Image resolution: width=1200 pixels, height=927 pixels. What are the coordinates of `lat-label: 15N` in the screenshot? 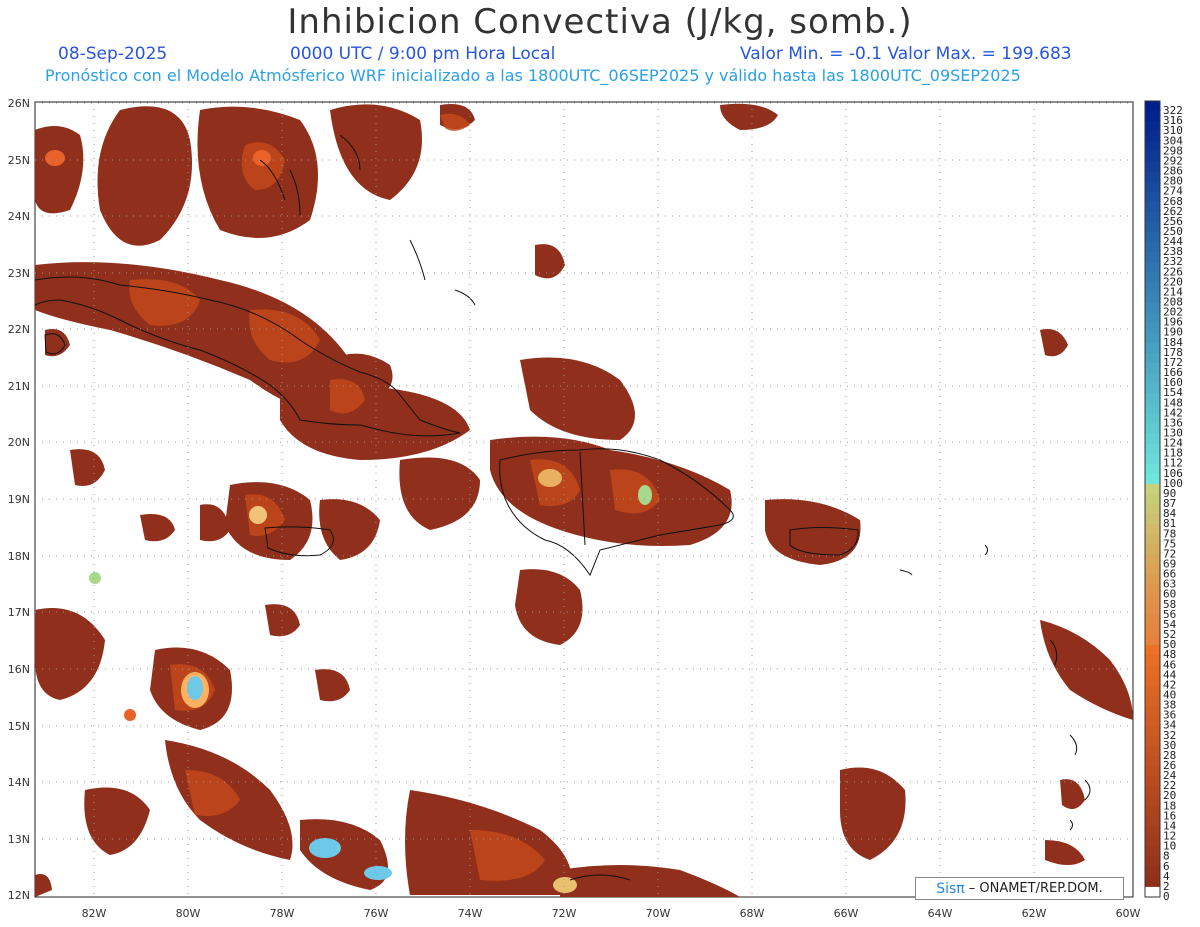 It's located at (19, 726).